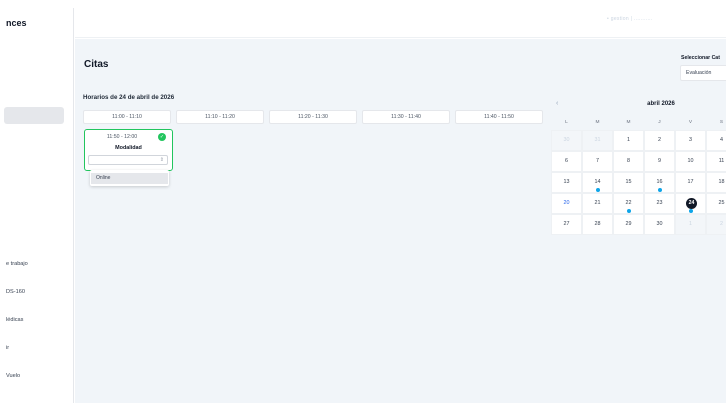  I want to click on calendar-day: 22, so click(628, 203).